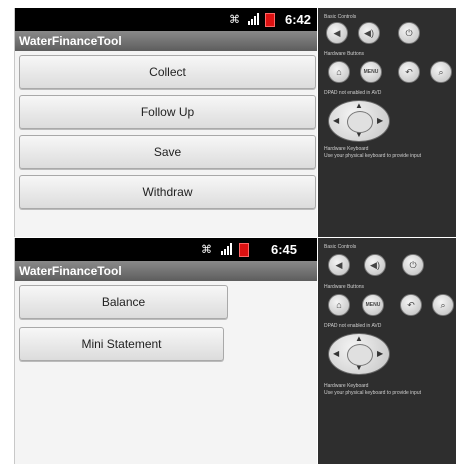 The height and width of the screenshot is (471, 456). What do you see at coordinates (166, 19) in the screenshot?
I see `status-bar: ⌘ 6:42` at bounding box center [166, 19].